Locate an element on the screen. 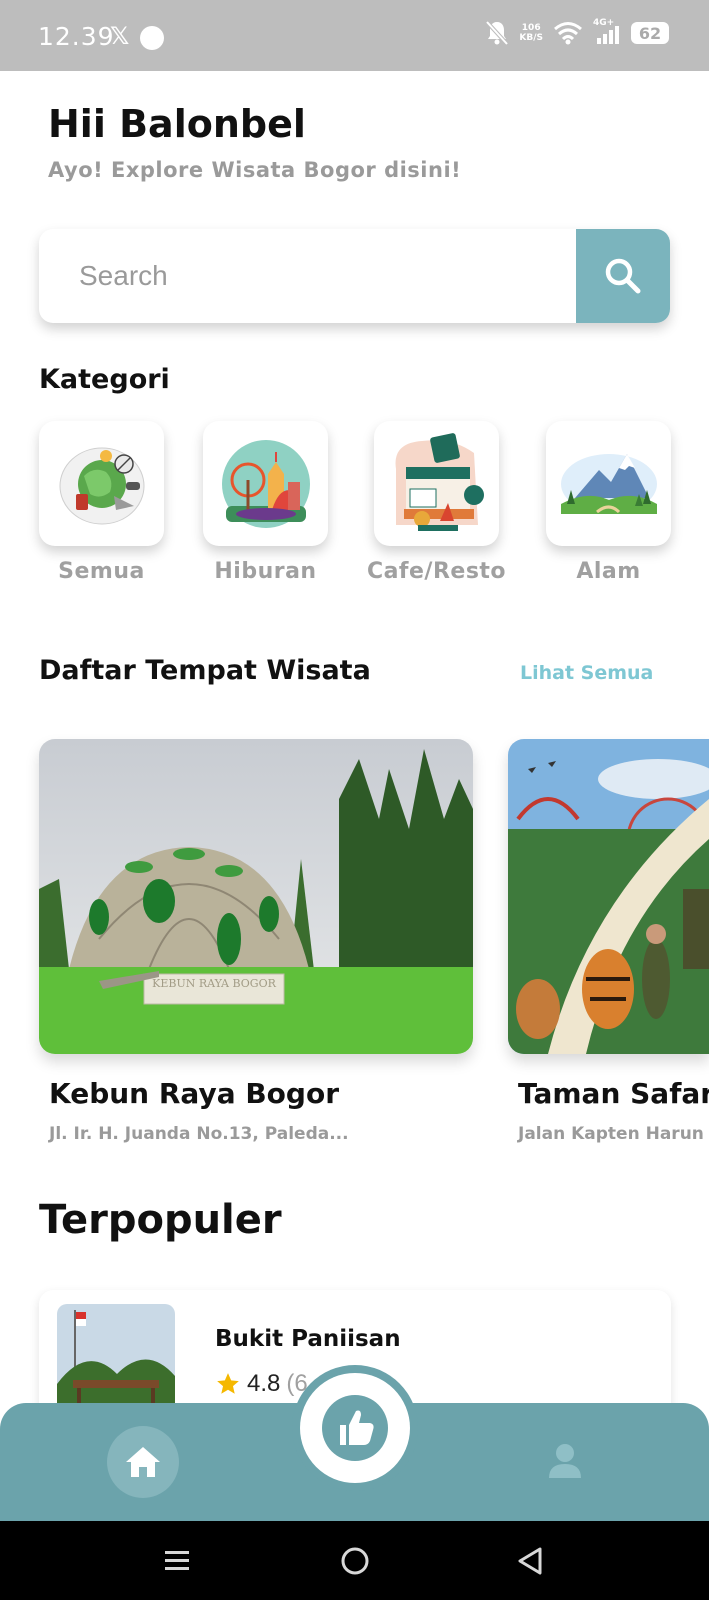 This screenshot has width=709, height=1600. cell-signal: 4G+ is located at coordinates (607, 32).